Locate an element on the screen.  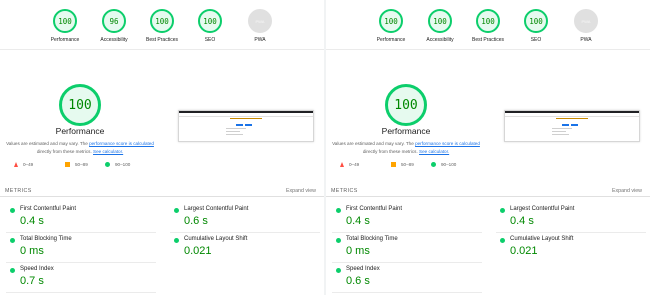
score-legend: 0–49 50–89 90–100 is located at coordinates (80, 167).